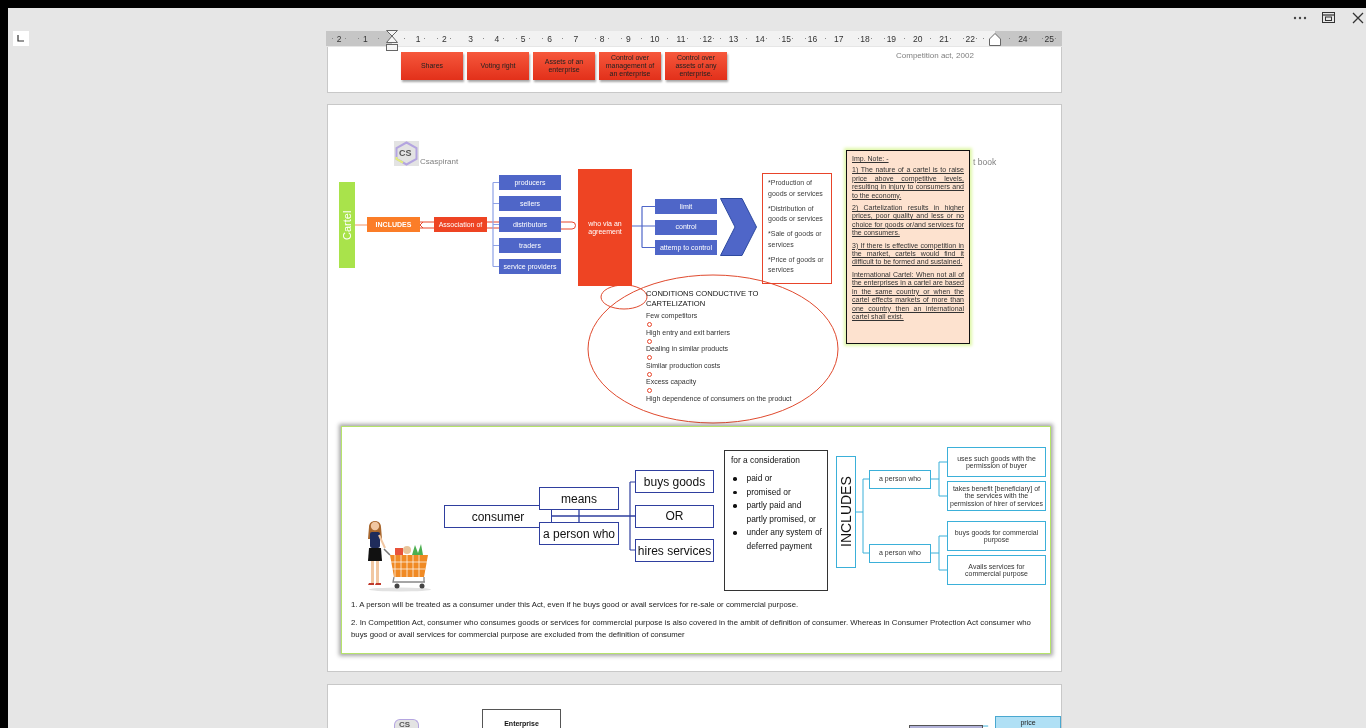  I want to click on page-caption: Competition act, 2002, so click(935, 55).